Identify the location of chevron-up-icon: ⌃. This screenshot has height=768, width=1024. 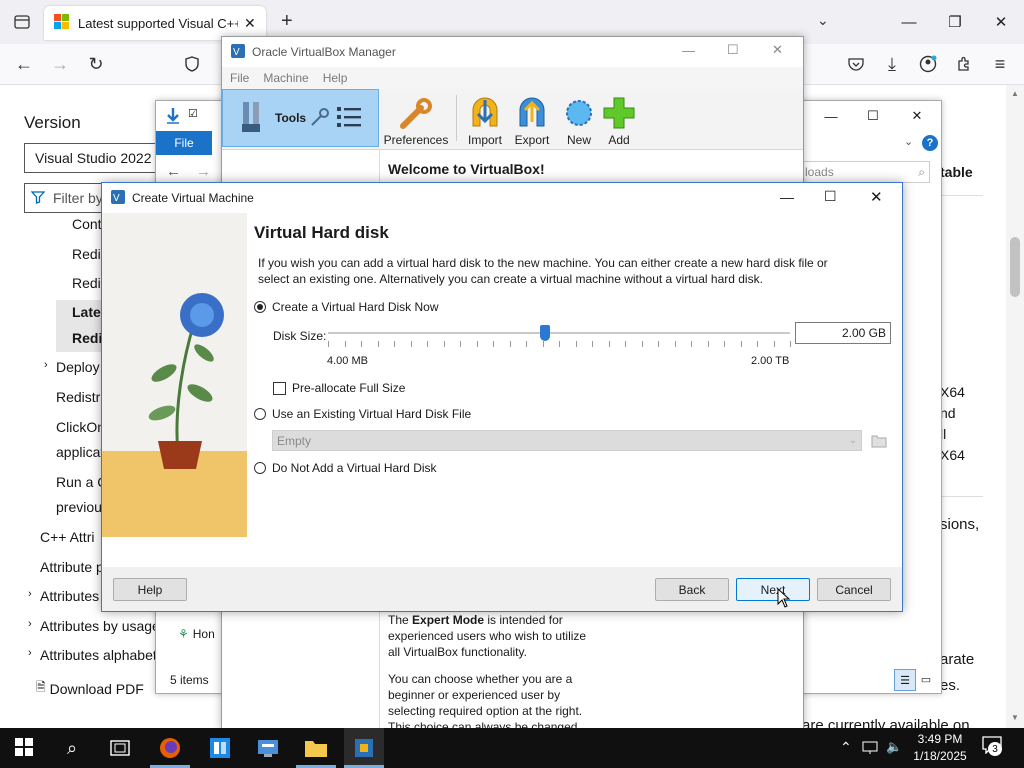
(846, 747).